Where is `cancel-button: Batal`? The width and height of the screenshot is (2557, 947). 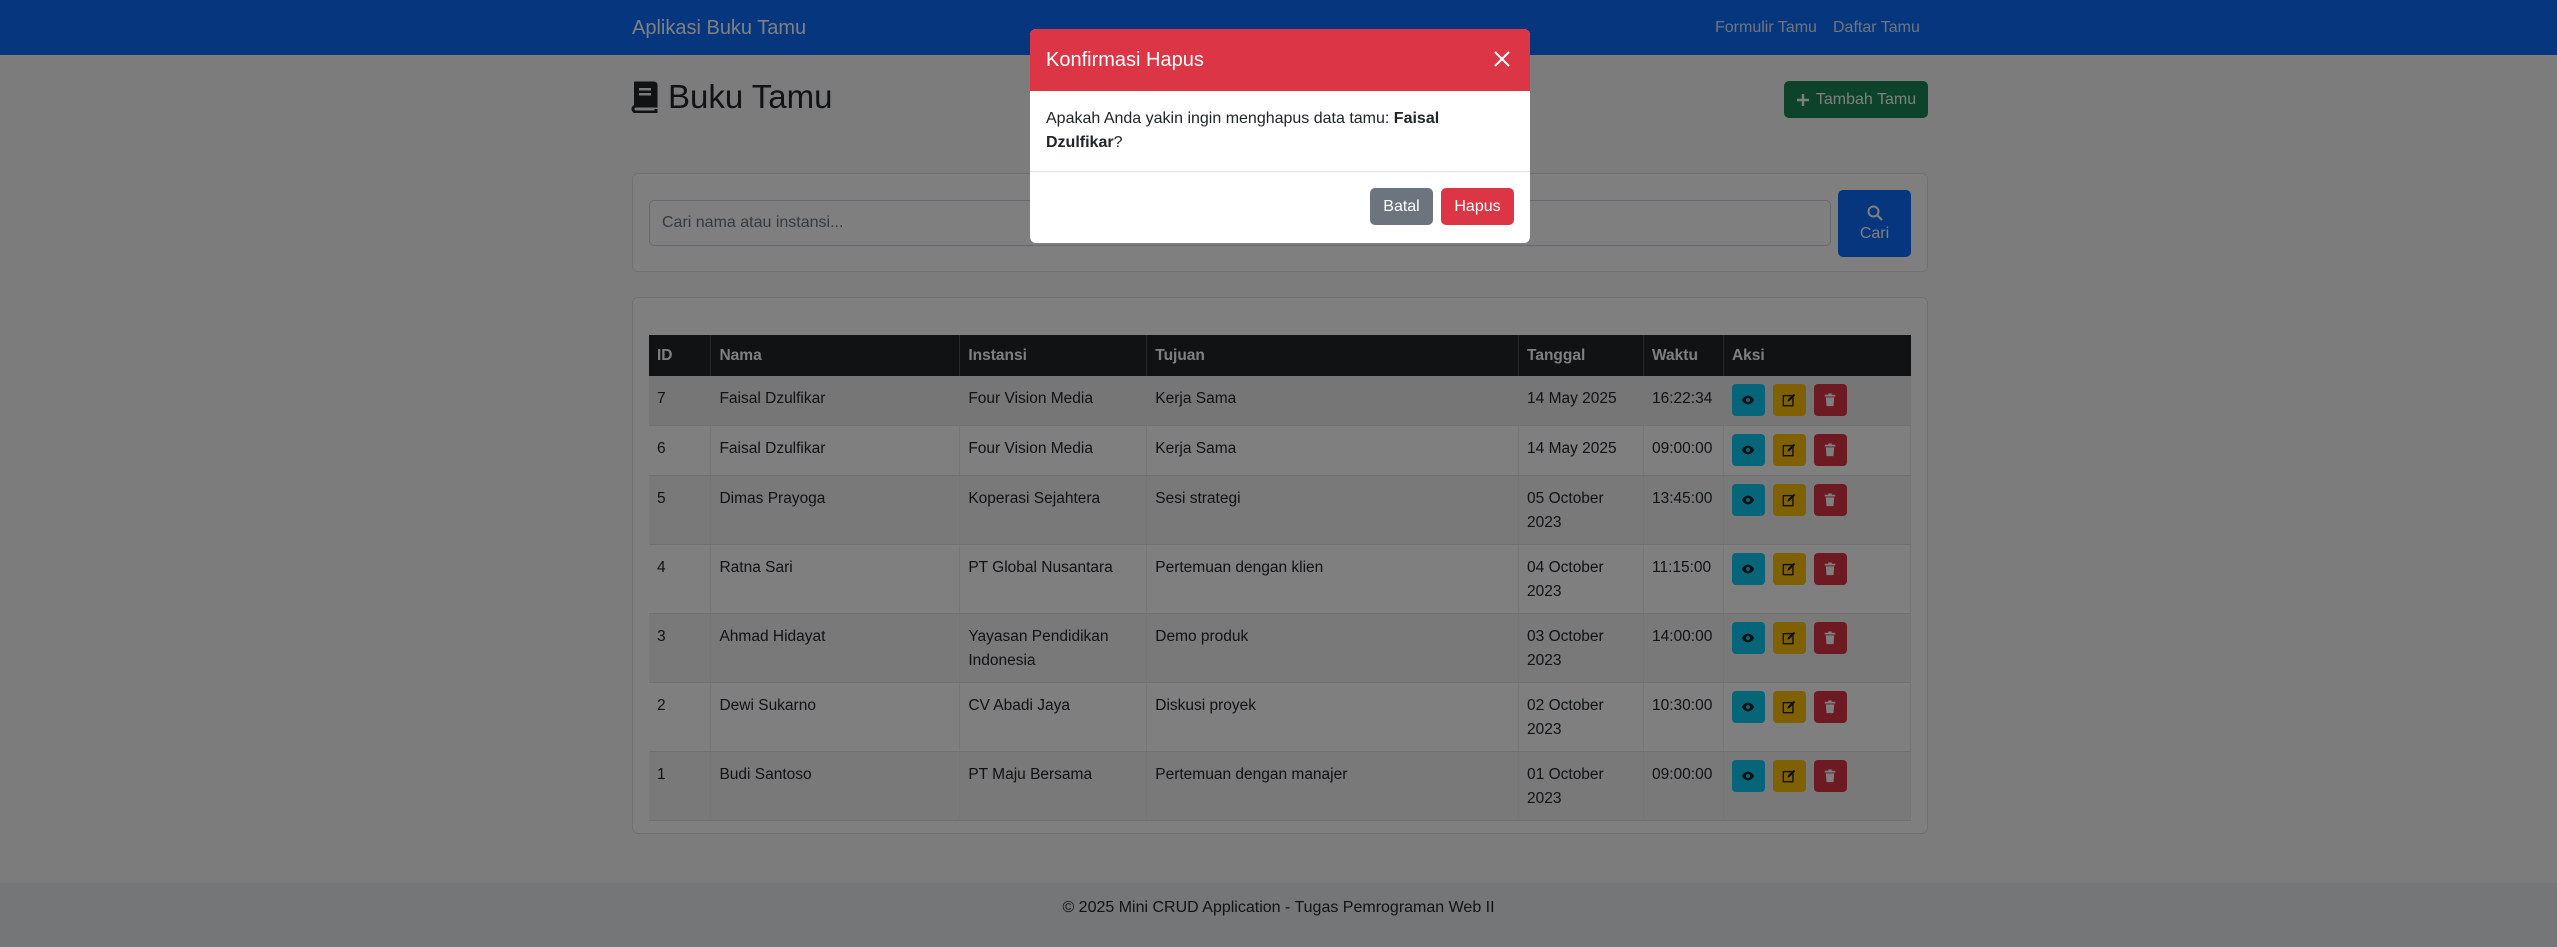
cancel-button: Batal is located at coordinates (1401, 206).